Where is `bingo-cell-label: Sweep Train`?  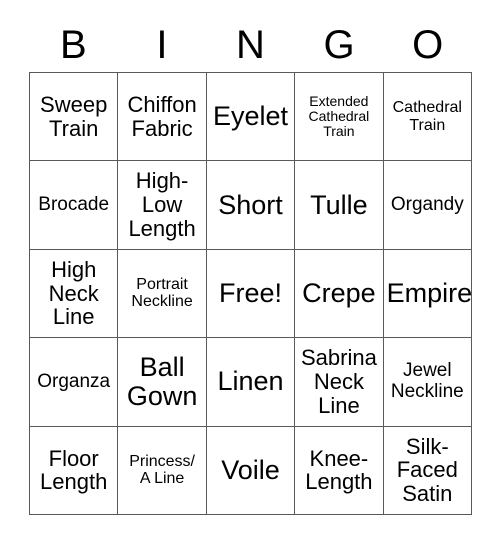
bingo-cell-label: Sweep Train is located at coordinates (74, 116).